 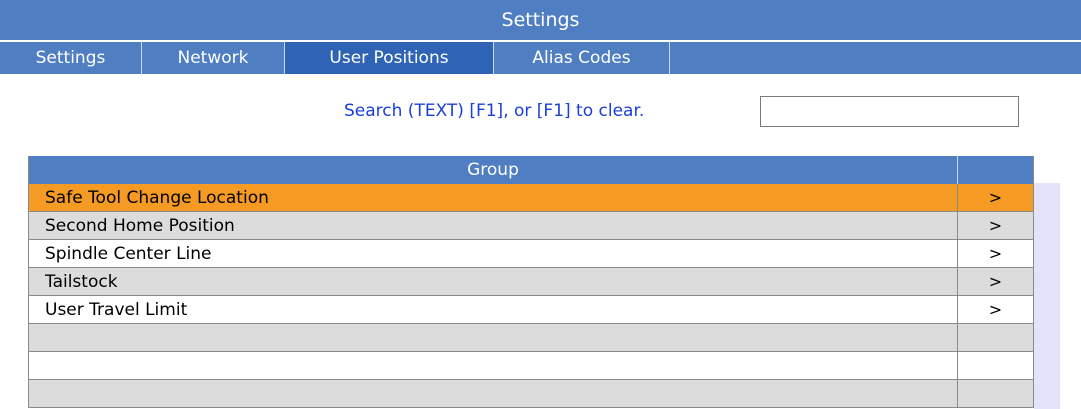 I want to click on tab-network-label: Network, so click(x=213, y=58).